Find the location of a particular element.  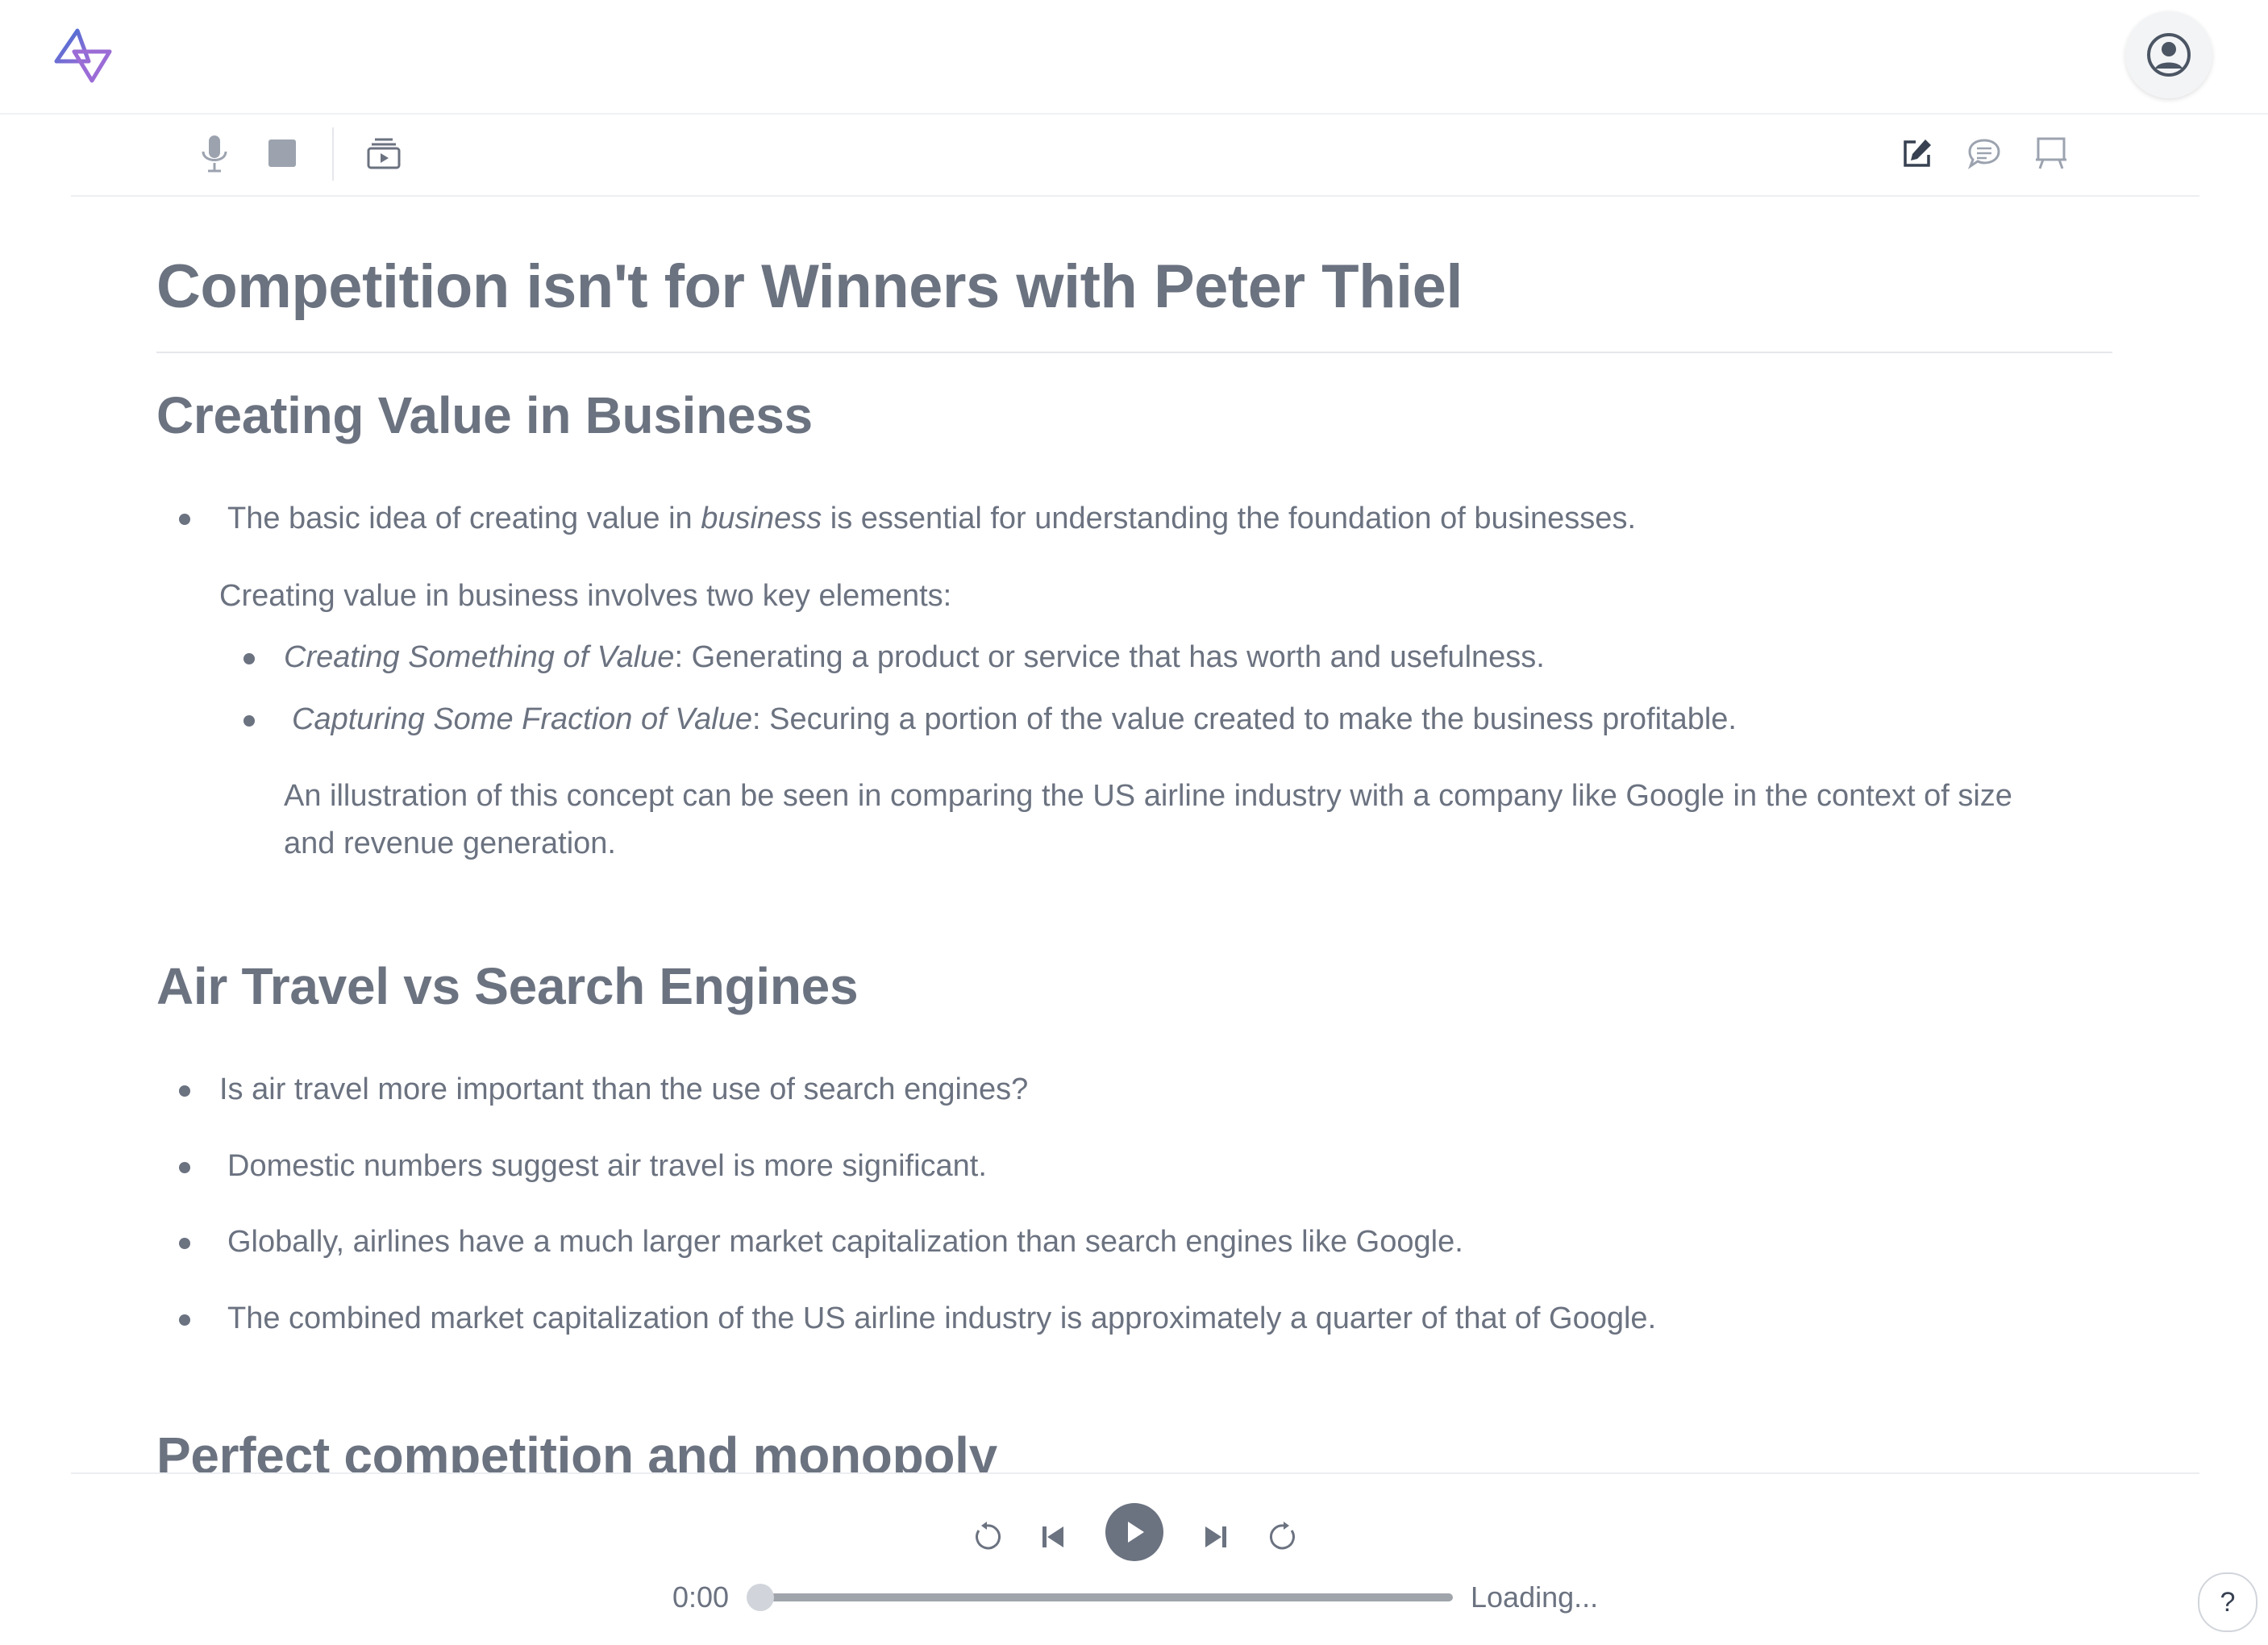

document-toolbar is located at coordinates (1135, 155).